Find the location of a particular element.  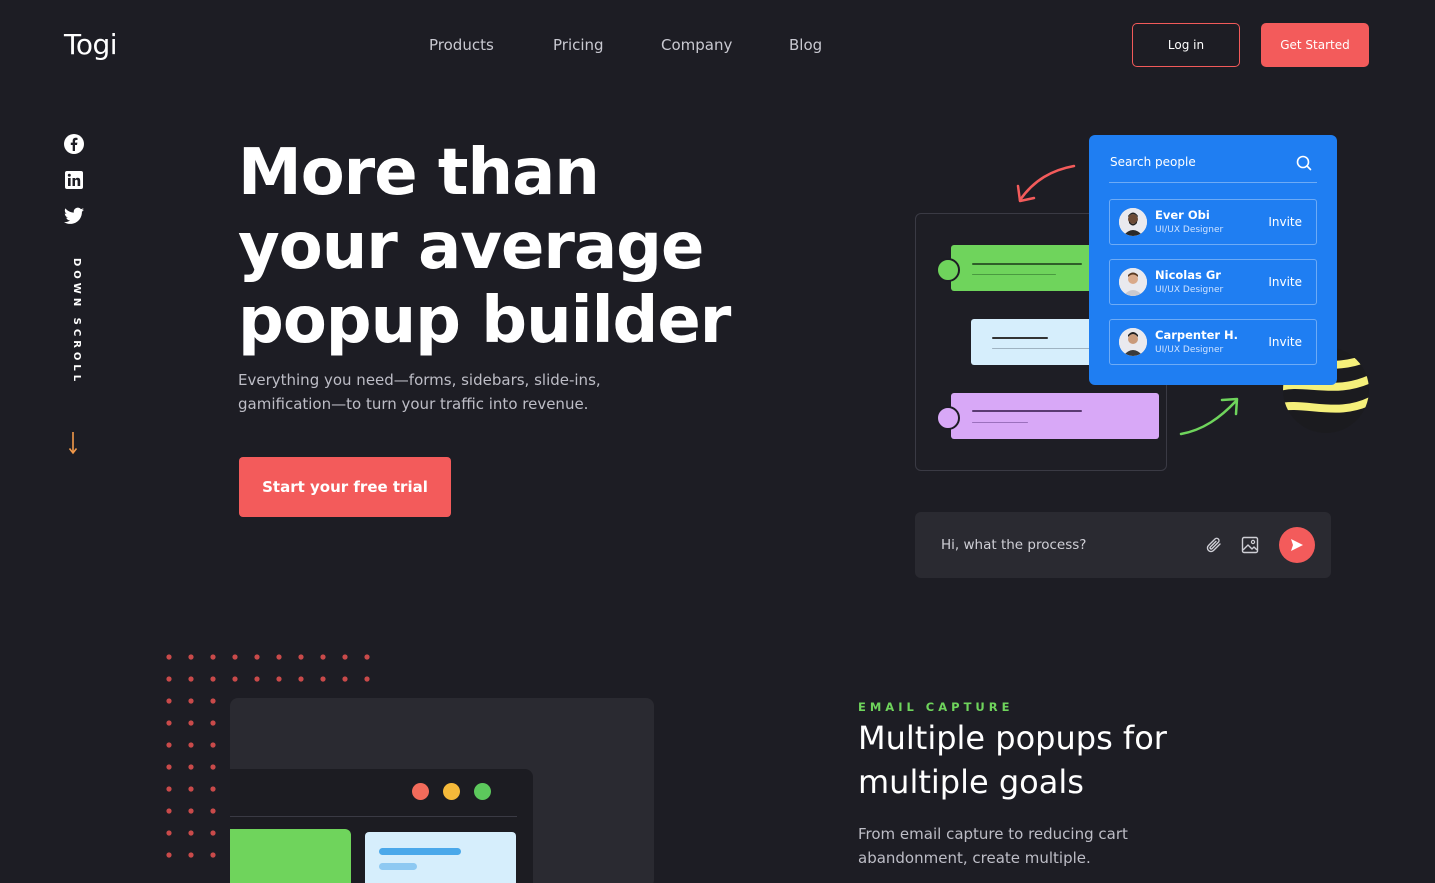

facebook-icon is located at coordinates (74, 144).